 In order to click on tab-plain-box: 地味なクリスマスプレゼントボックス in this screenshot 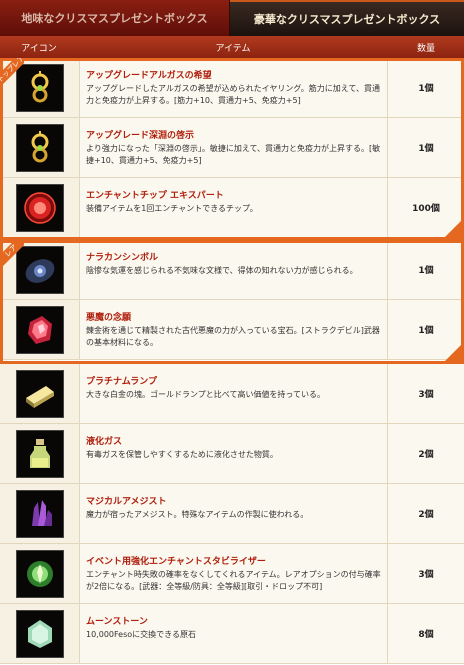, I will do `click(115, 18)`.